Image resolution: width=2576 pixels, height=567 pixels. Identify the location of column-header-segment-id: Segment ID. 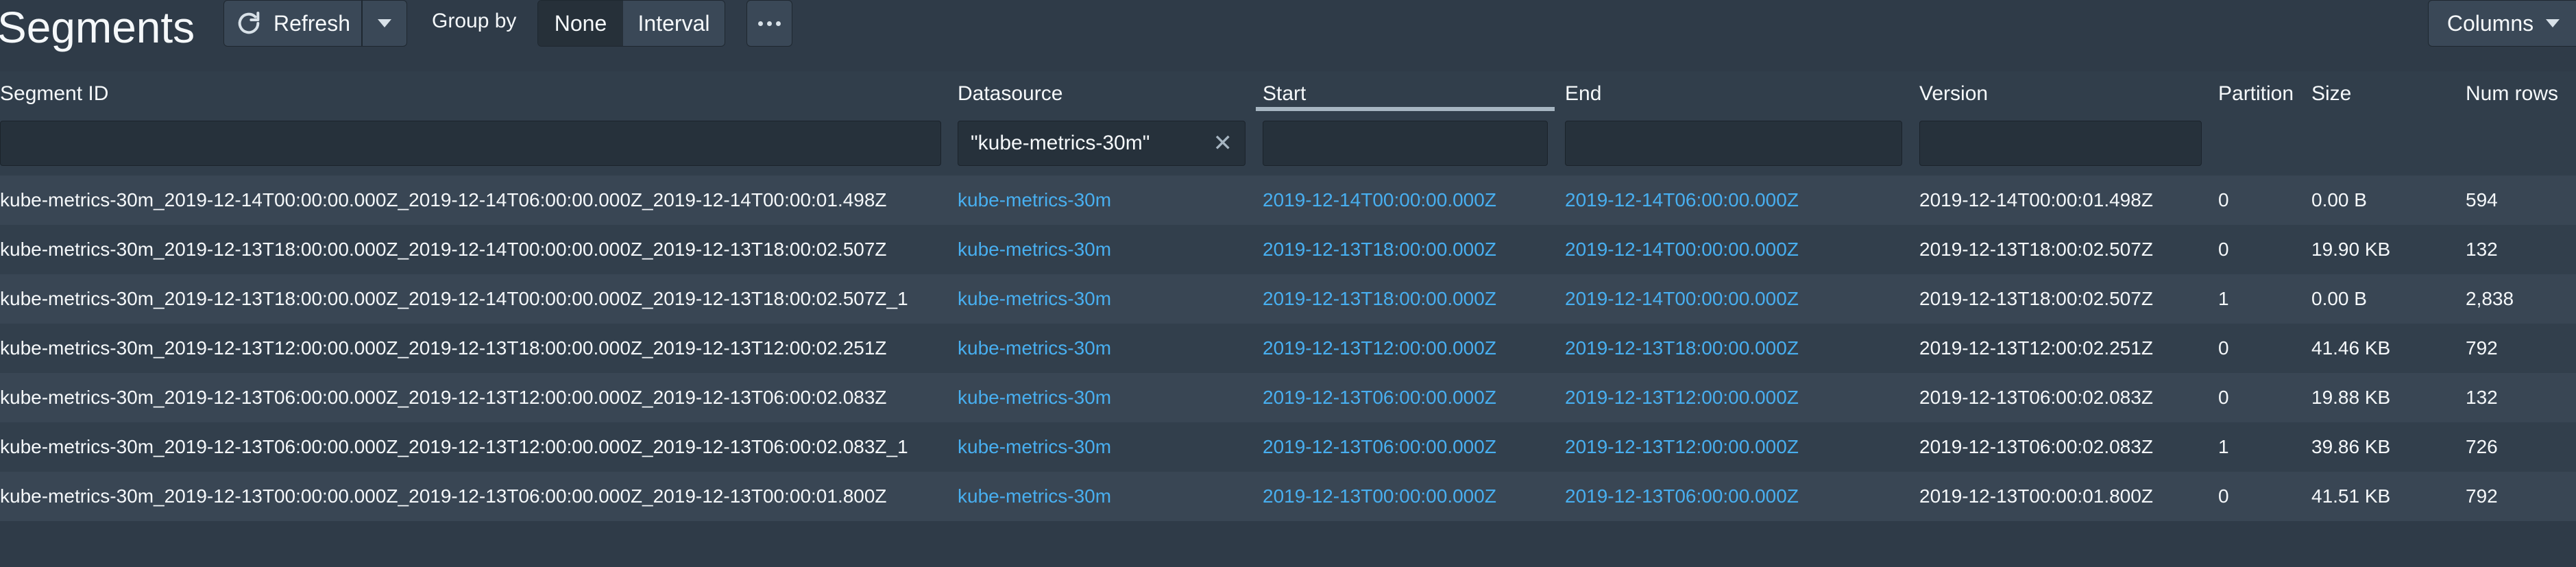
(54, 94).